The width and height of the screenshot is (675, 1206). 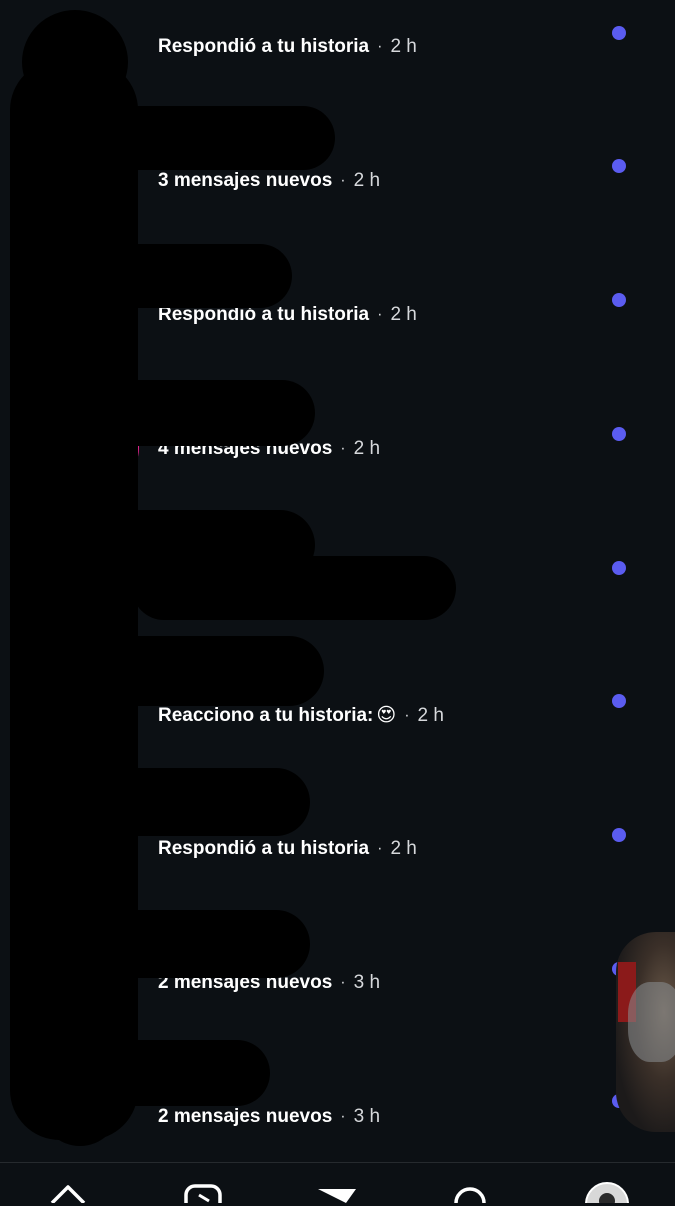 I want to click on send-icon, so click(x=337, y=1193).